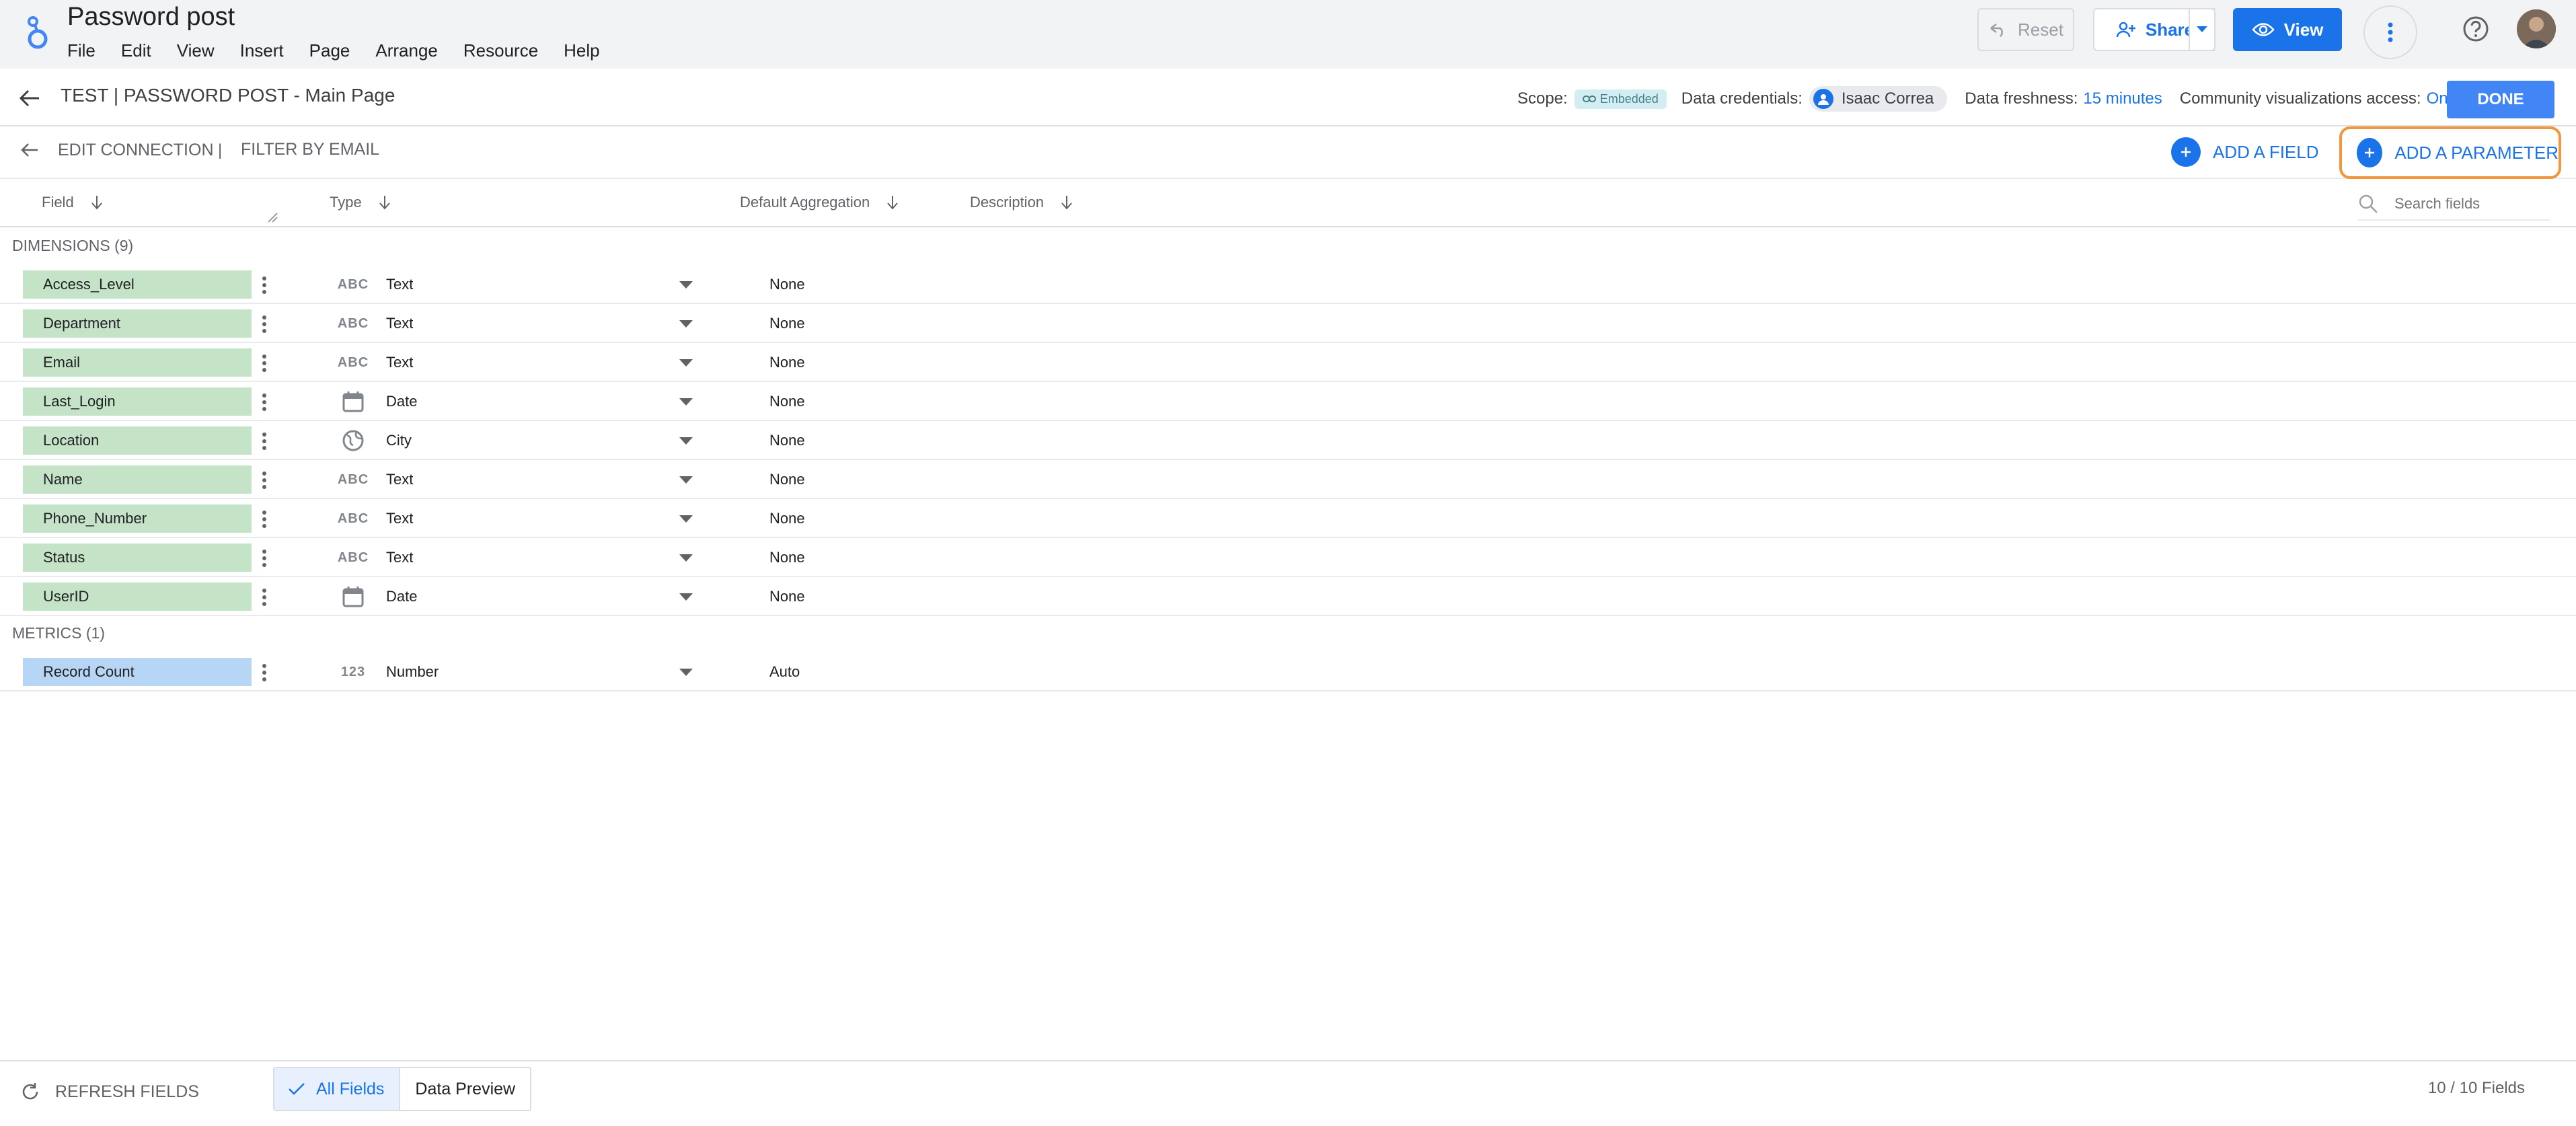  I want to click on field-chip: Status, so click(137, 557).